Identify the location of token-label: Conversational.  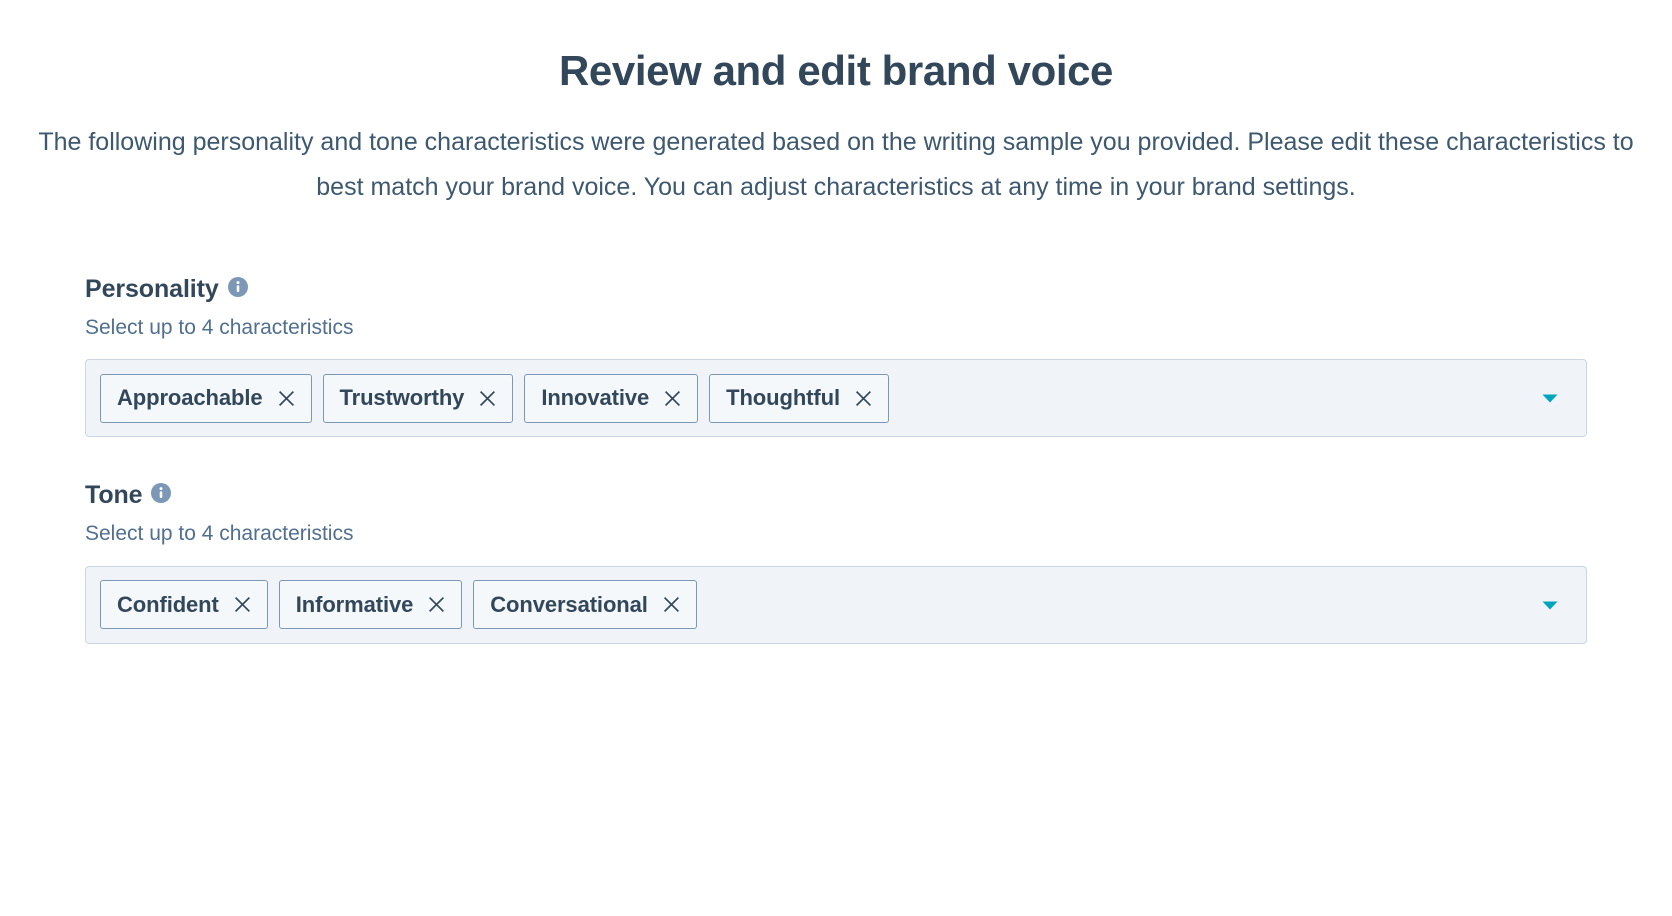
(569, 604).